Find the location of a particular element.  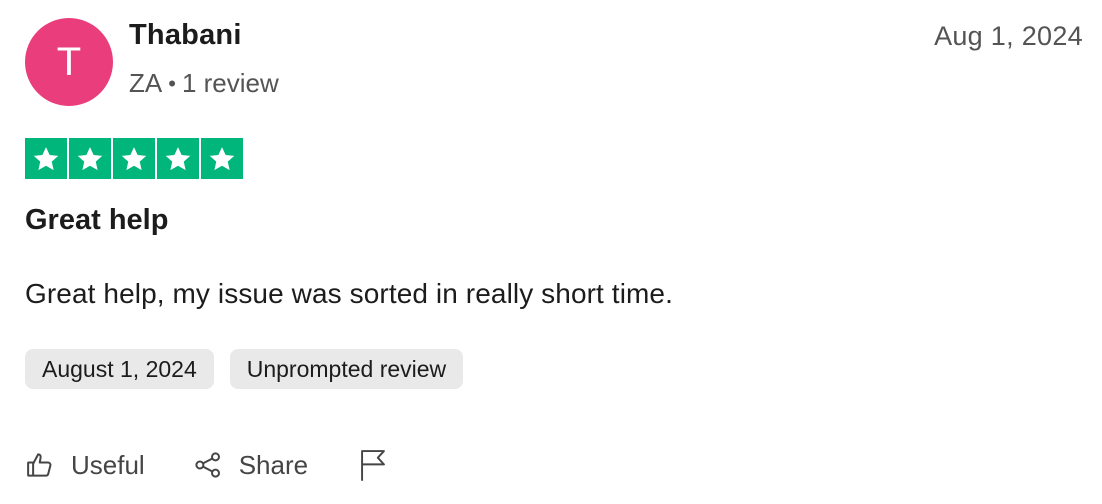

share-icon is located at coordinates (208, 465).